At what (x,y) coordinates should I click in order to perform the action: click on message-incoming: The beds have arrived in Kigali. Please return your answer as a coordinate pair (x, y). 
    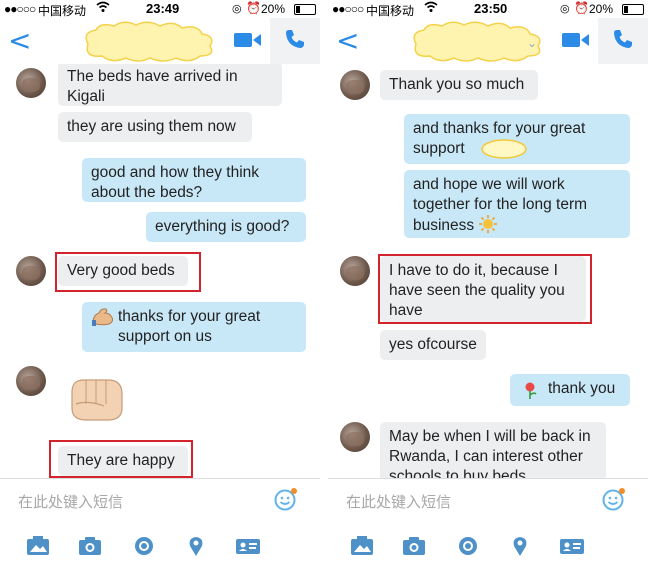
    Looking at the image, I should click on (170, 85).